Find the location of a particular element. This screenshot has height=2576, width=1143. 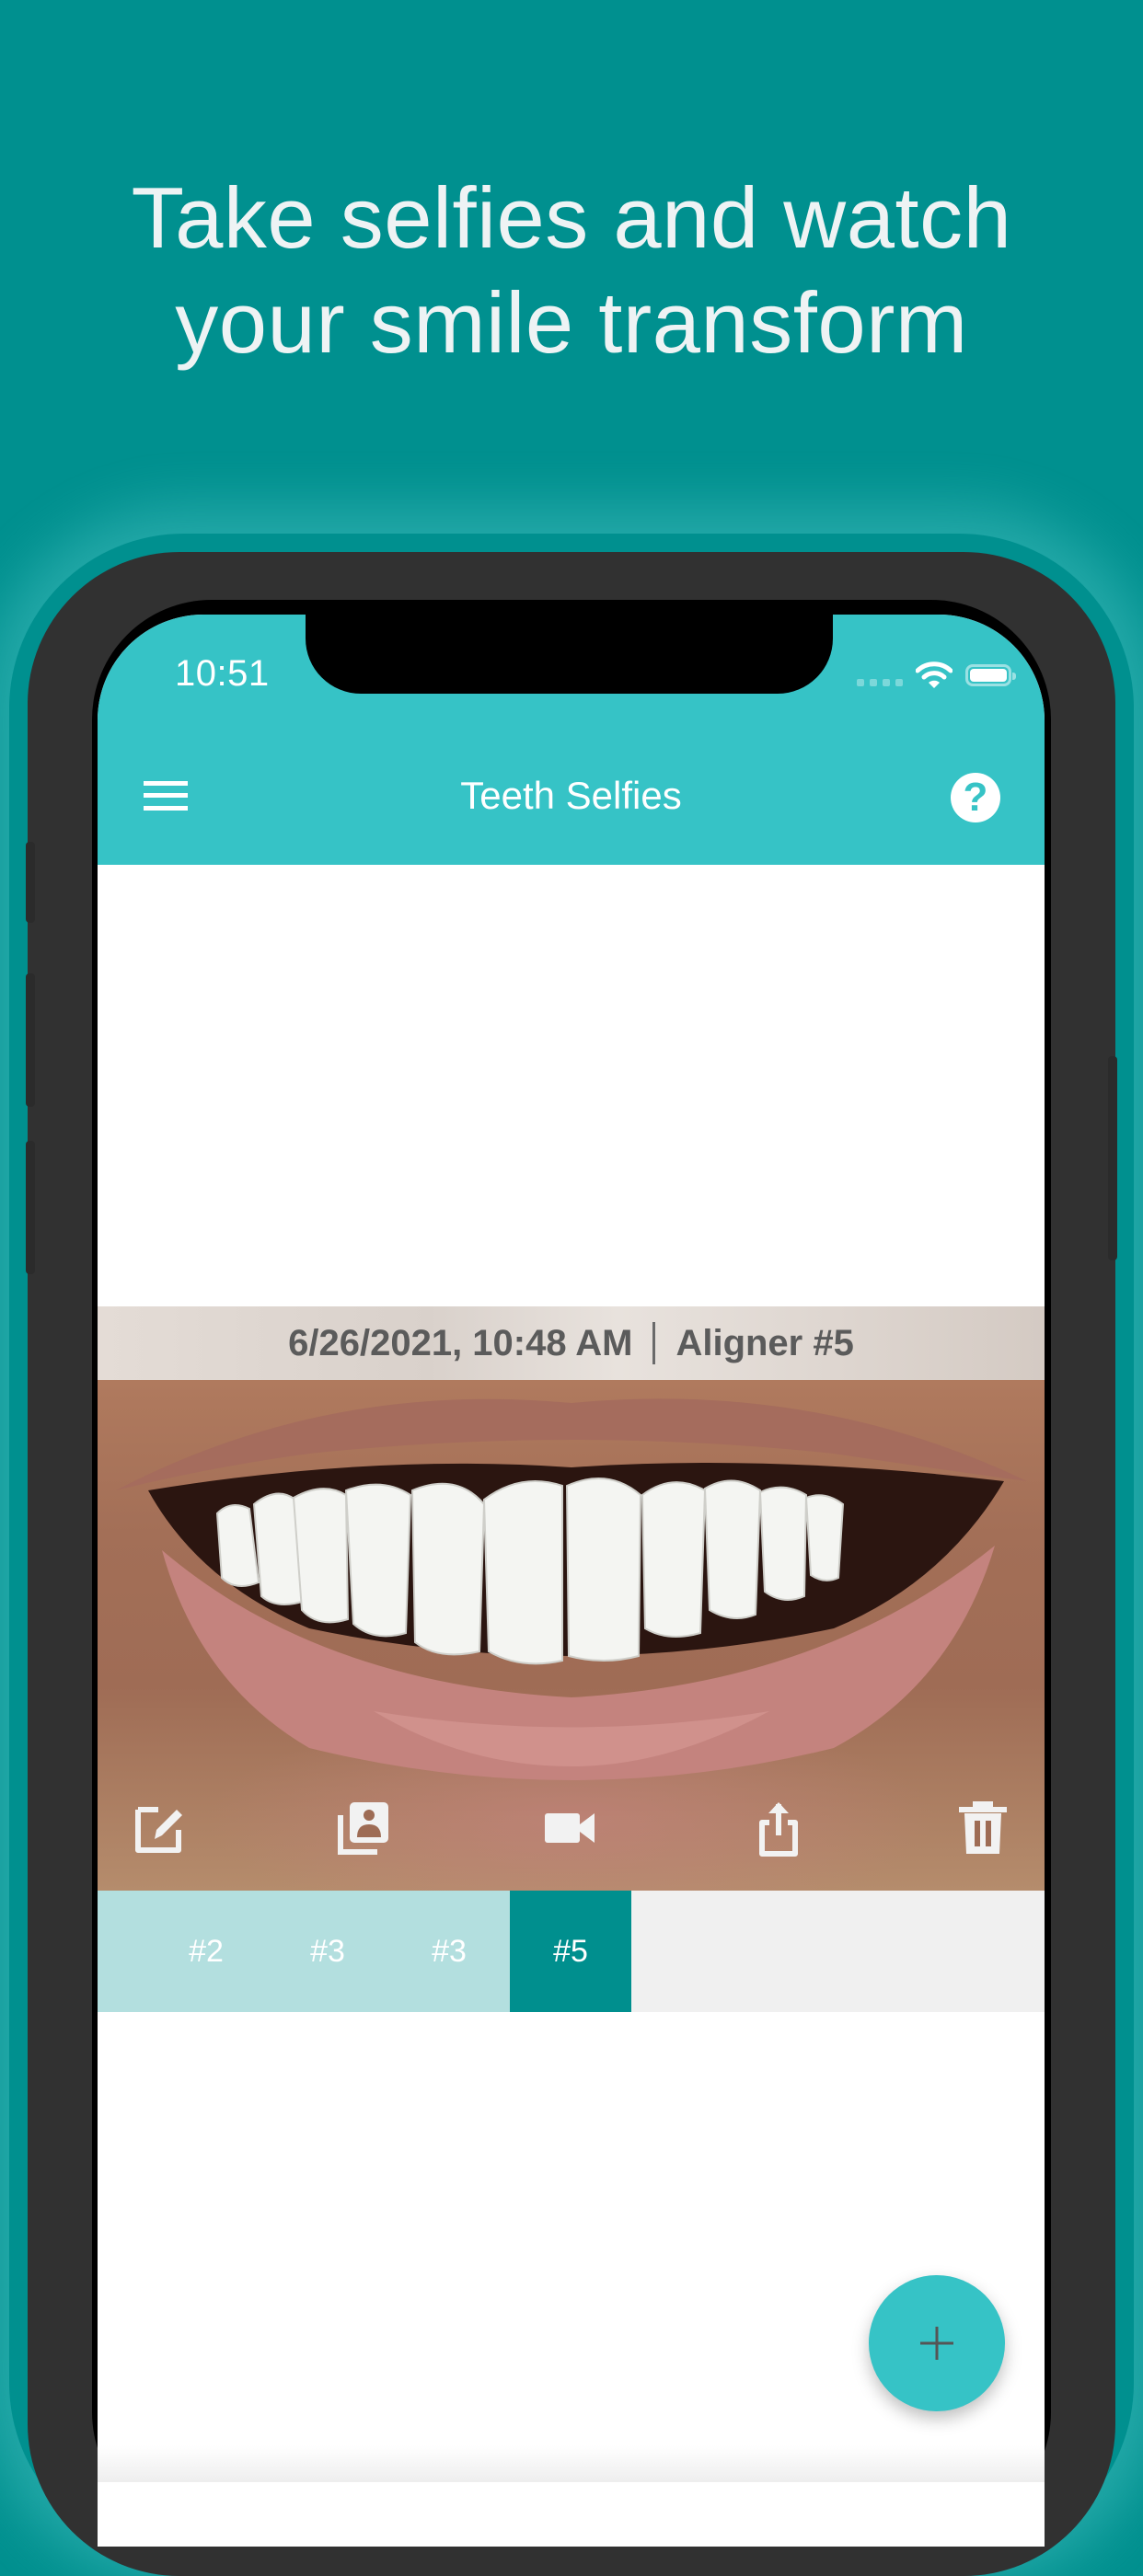

edit-icon is located at coordinates (161, 1828).